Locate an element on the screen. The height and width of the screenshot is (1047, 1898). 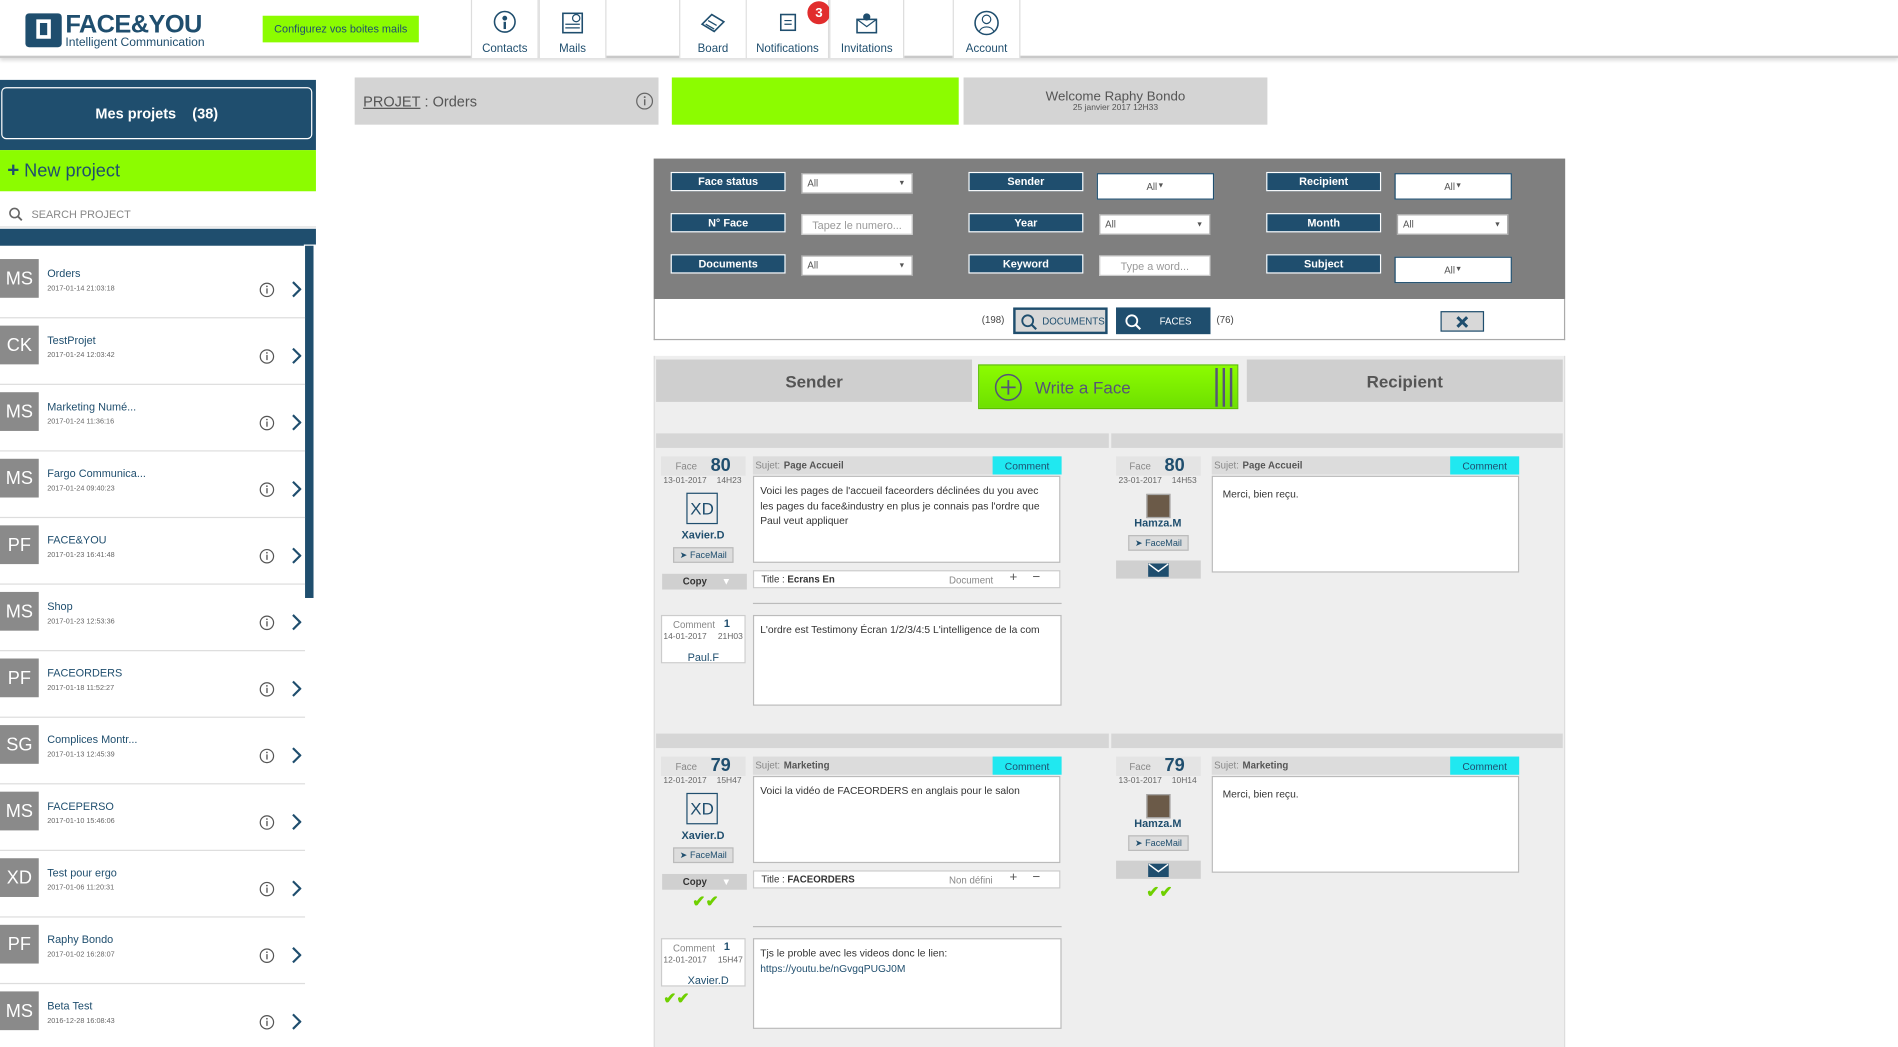
scrollbar-thumb is located at coordinates (309, 421).